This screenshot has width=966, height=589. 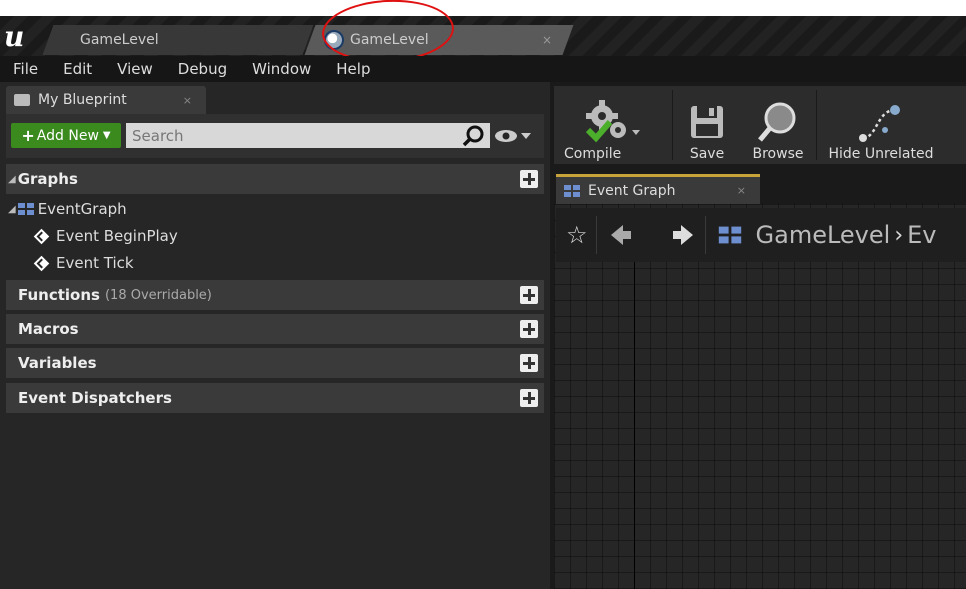 What do you see at coordinates (57, 363) in the screenshot?
I see `variables-label: Variables` at bounding box center [57, 363].